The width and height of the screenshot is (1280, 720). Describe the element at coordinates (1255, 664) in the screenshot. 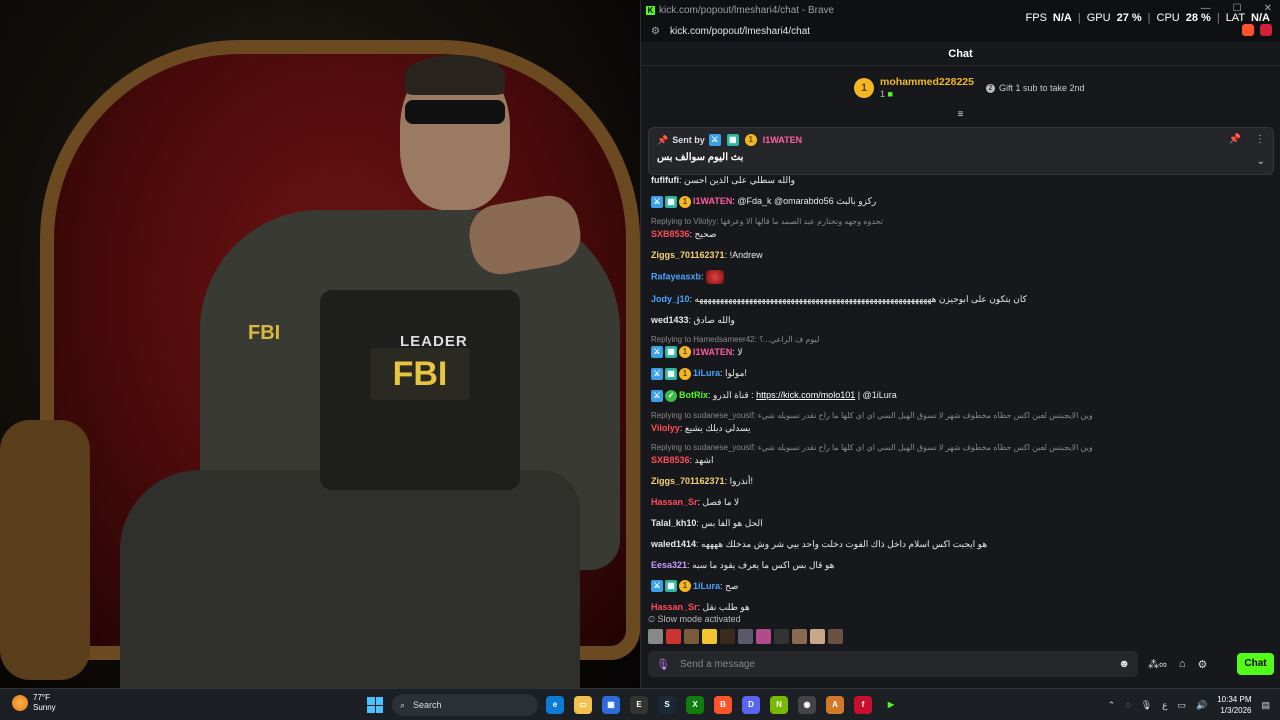

I see `send-chat-button: Chat` at that location.